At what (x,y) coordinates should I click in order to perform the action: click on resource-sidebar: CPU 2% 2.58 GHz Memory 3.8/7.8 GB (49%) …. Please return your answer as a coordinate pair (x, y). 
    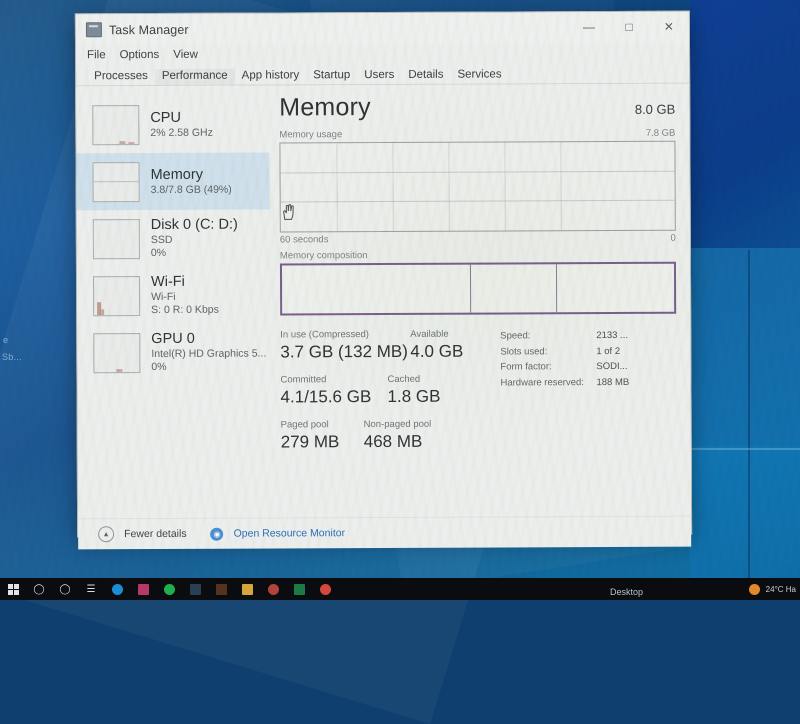
    Looking at the image, I should click on (173, 301).